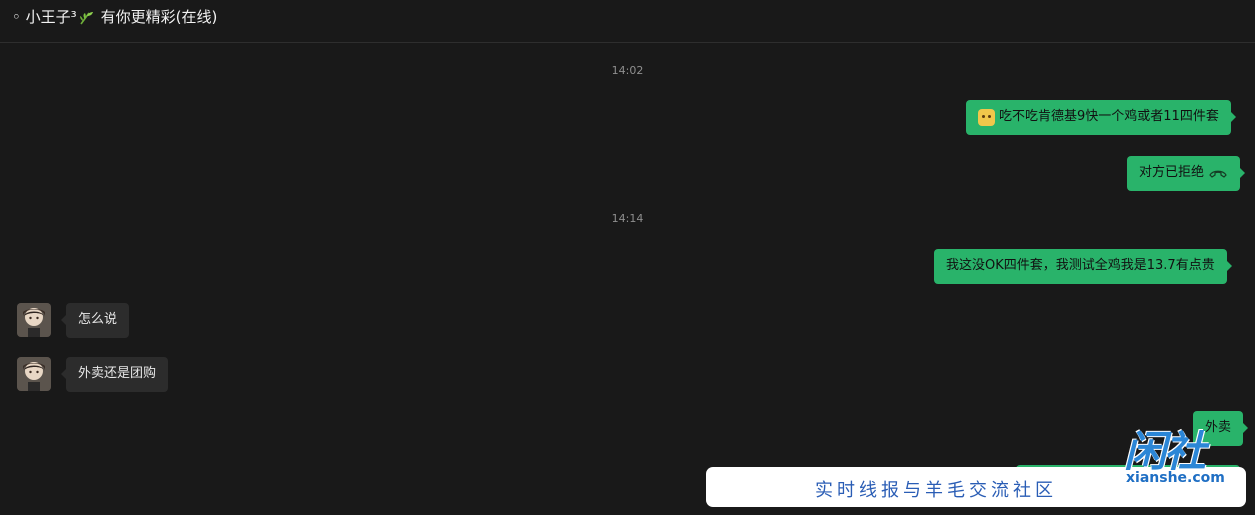 This screenshot has width=1255, height=515. I want to click on chat-title: ◦ 小王子³ 有你更精彩(在线), so click(114, 16).